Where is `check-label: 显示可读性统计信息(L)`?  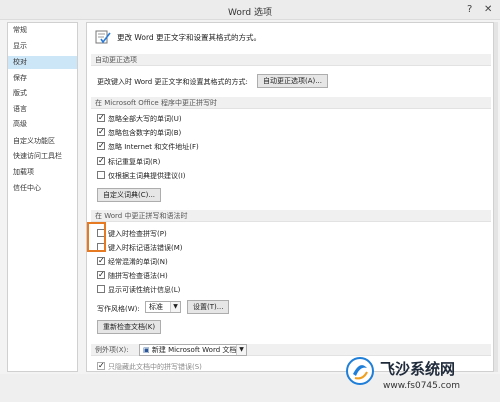 check-label: 显示可读性统计信息(L) is located at coordinates (144, 290).